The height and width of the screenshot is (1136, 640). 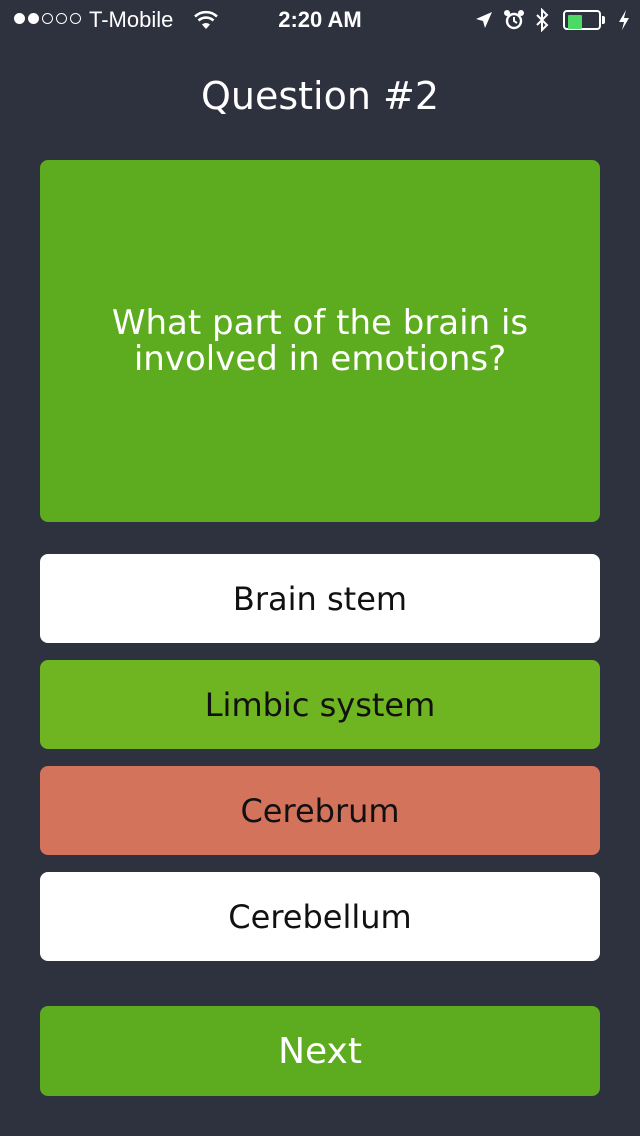 What do you see at coordinates (542, 20) in the screenshot?
I see `bluetooth-icon` at bounding box center [542, 20].